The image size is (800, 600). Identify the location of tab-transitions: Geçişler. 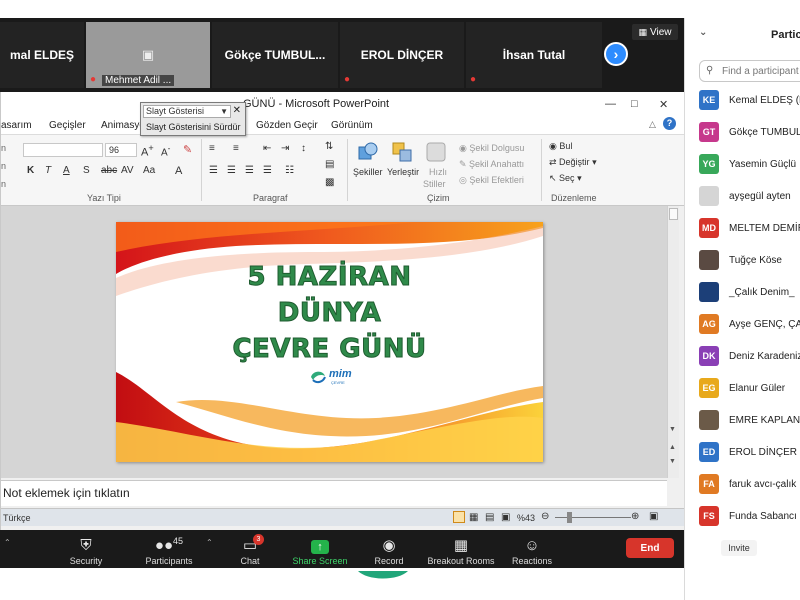
(67, 125).